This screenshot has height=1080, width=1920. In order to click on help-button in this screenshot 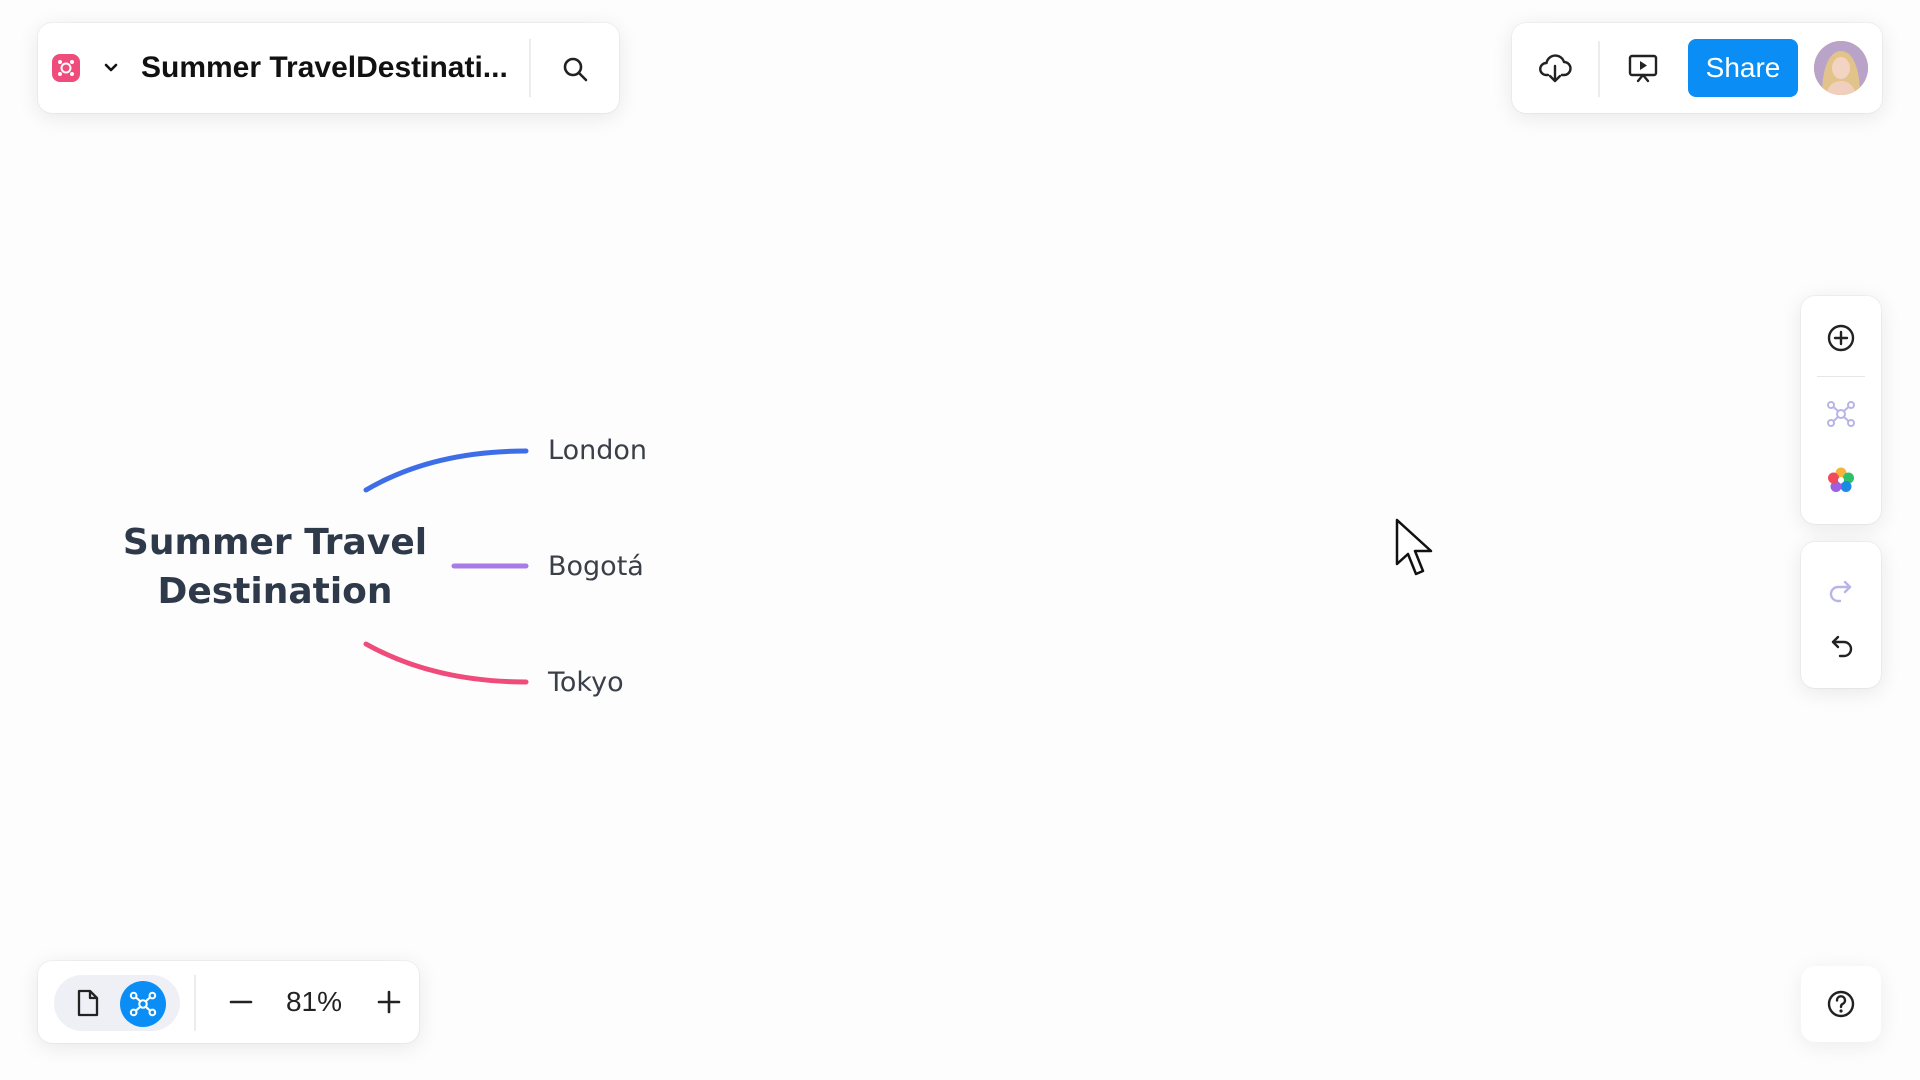, I will do `click(1841, 1004)`.